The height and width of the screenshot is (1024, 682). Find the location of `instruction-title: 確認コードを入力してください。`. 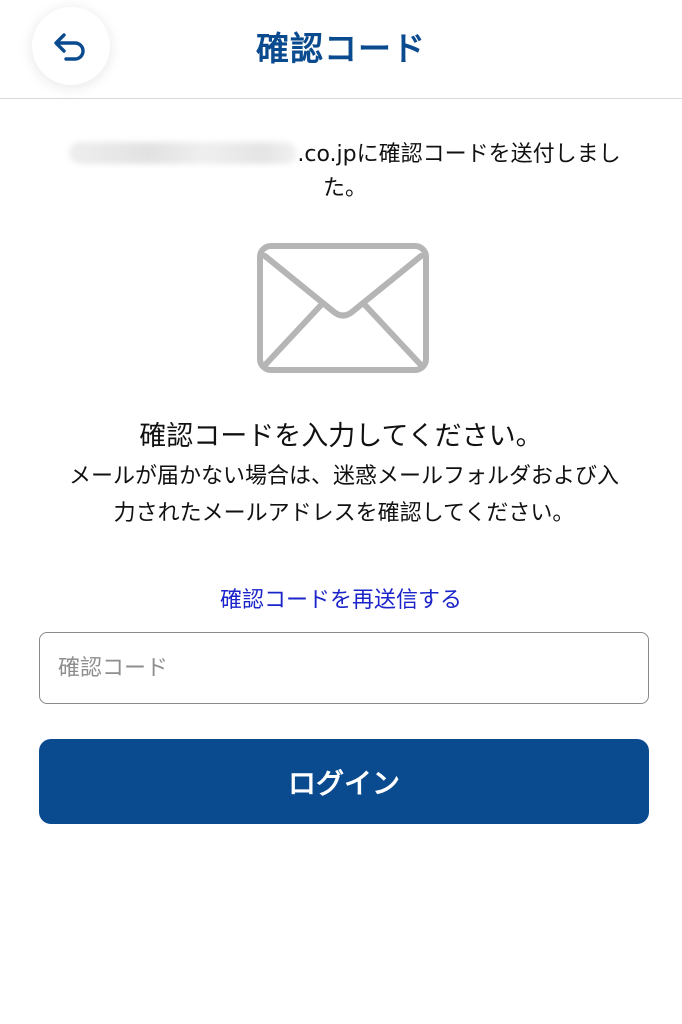

instruction-title: 確認コードを入力してください。 is located at coordinates (341, 436).